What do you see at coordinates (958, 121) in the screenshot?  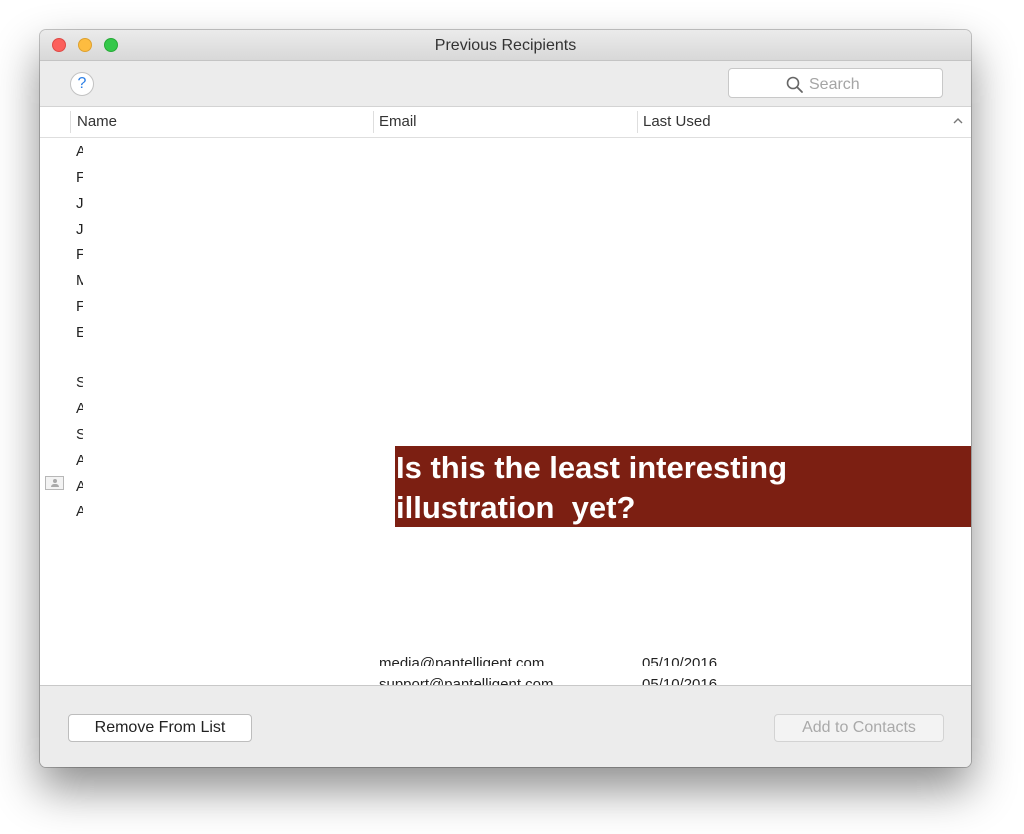 I see `sort-chevron-up-icon` at bounding box center [958, 121].